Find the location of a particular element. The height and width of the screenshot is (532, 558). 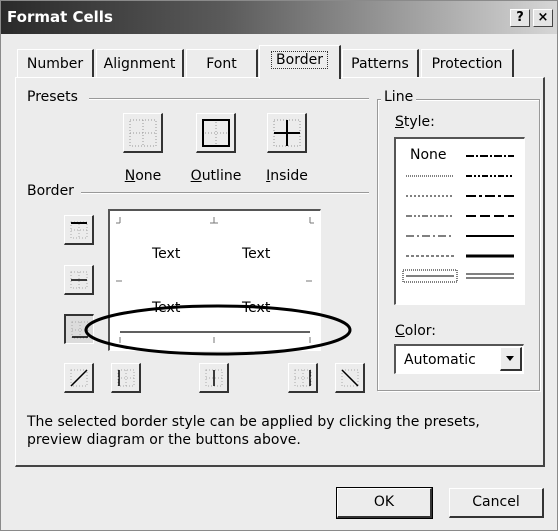

preset-outline-button is located at coordinates (216, 133).